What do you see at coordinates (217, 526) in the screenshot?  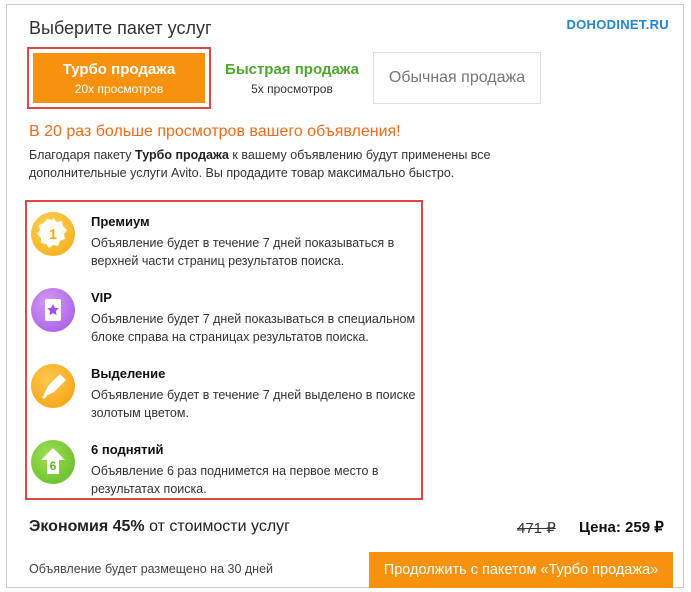 I see `savings-rest: от стоимости услуг` at bounding box center [217, 526].